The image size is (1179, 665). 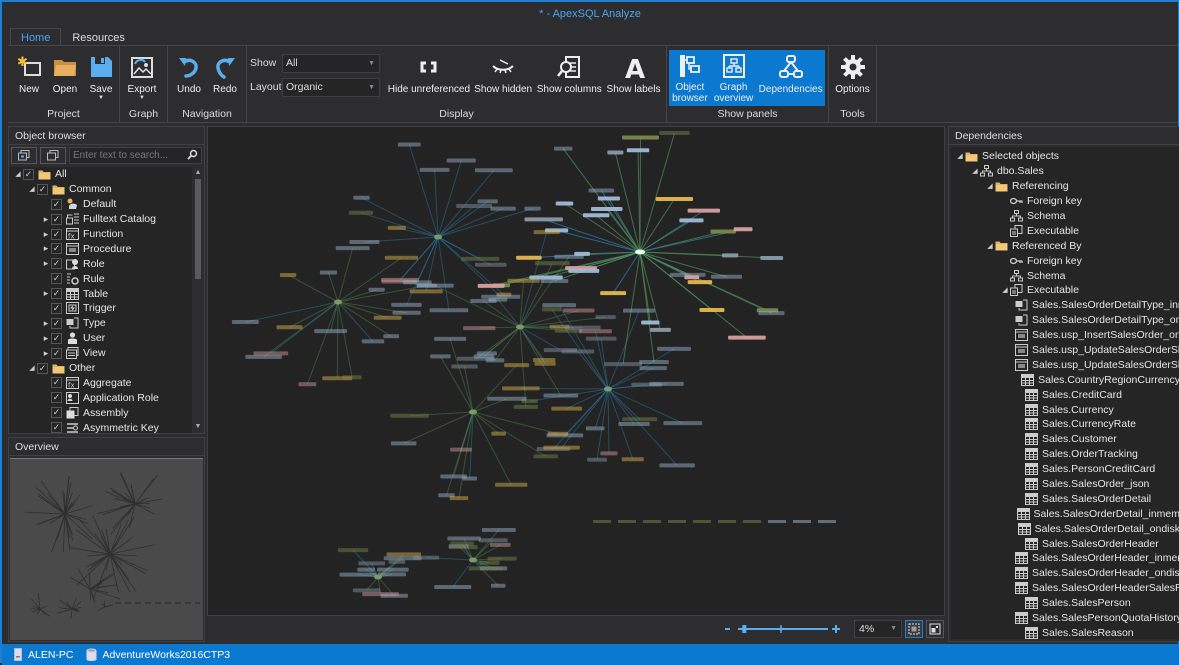 I want to click on tree-item: Sales.PersonCreditCard, so click(x=1065, y=469).